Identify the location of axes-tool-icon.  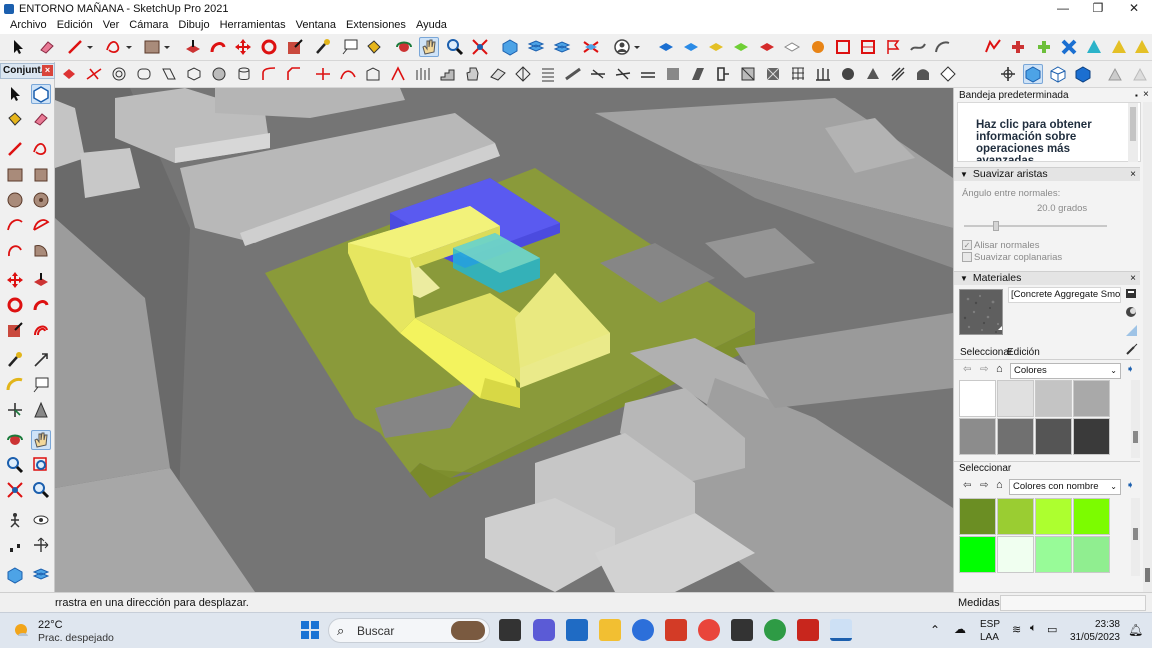
(1008, 74).